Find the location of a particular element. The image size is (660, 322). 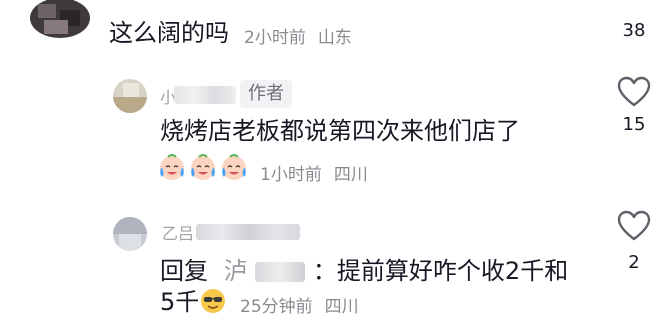

comment-meta: 2小时前 山东 is located at coordinates (298, 35).